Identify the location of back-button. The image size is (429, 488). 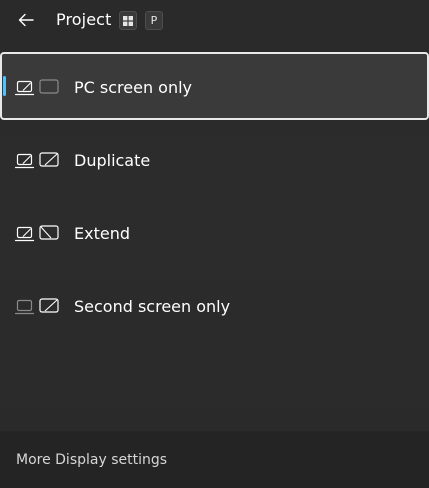
(26, 20).